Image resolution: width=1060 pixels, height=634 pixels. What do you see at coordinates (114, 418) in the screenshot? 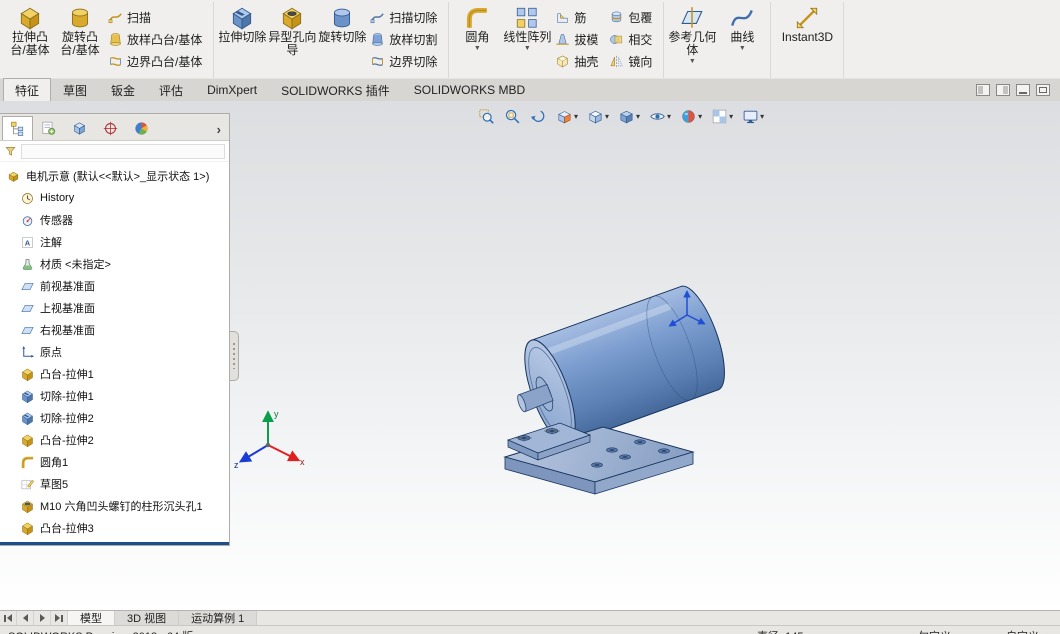
I see `feature-tree-item: 切除-拉伸2` at bounding box center [114, 418].